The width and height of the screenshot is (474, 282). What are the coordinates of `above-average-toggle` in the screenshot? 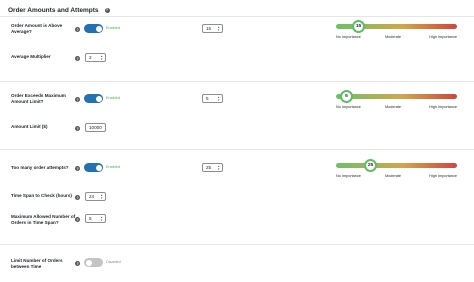 It's located at (93, 28).